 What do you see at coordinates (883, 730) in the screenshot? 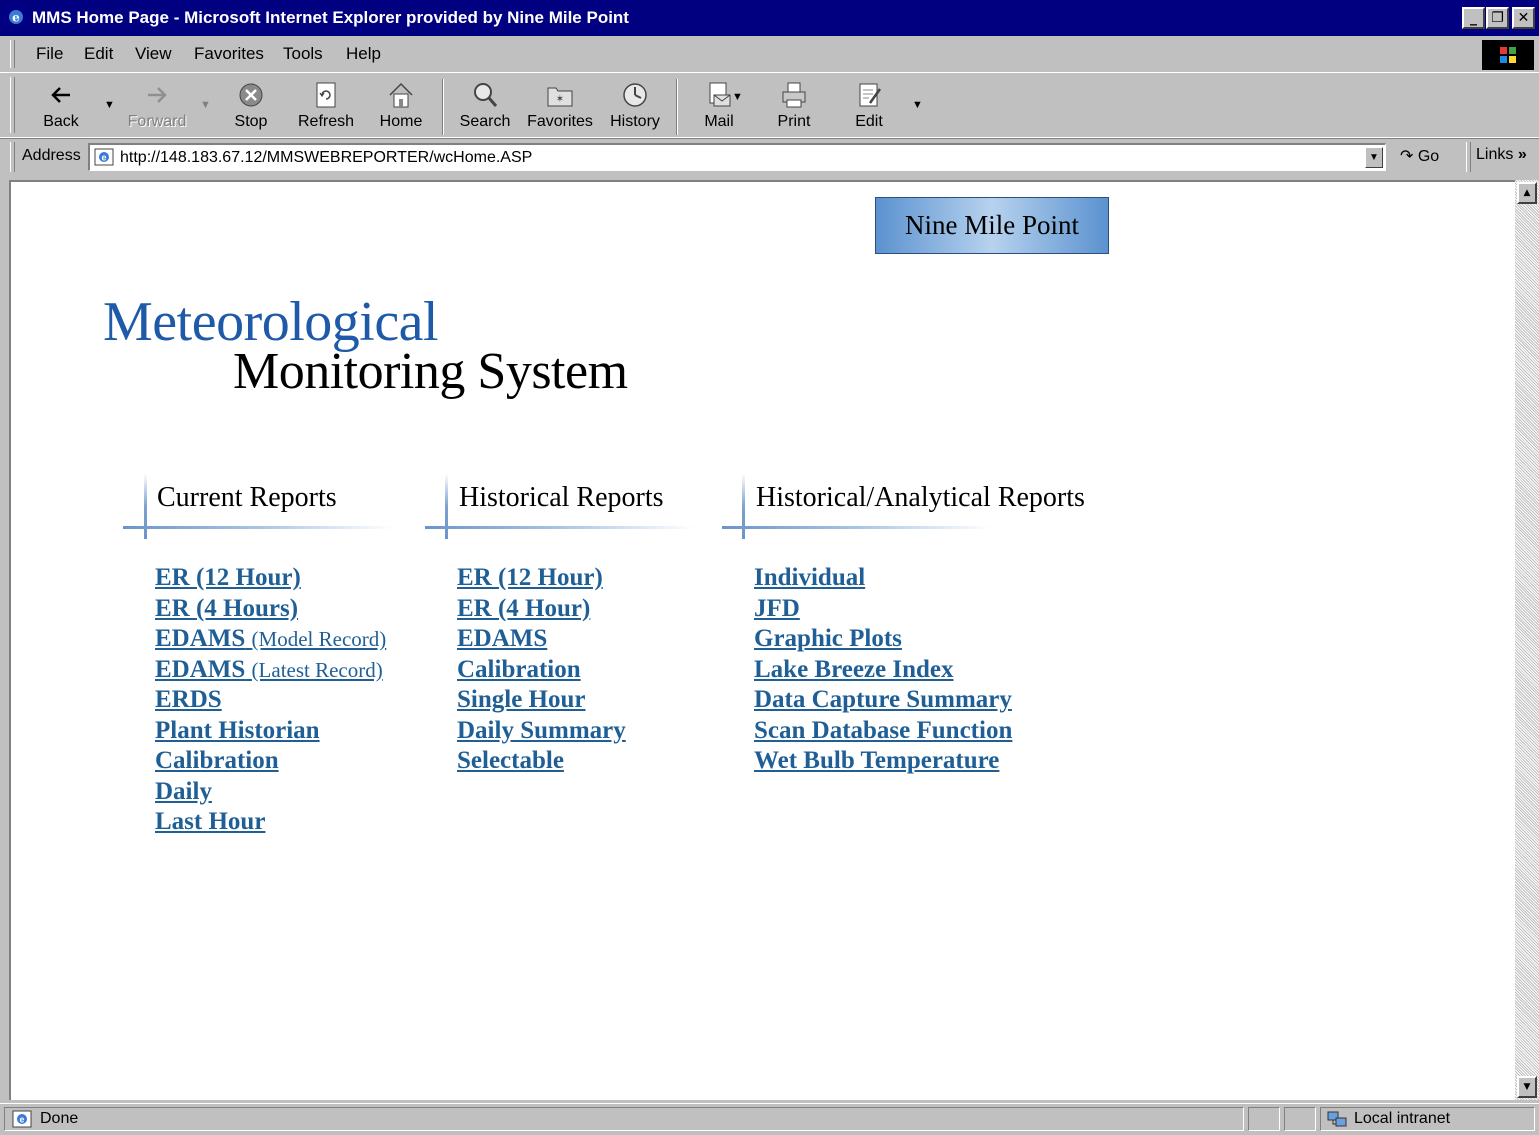
I see `link-analytical-scan-database-function: Scan Database Function` at bounding box center [883, 730].